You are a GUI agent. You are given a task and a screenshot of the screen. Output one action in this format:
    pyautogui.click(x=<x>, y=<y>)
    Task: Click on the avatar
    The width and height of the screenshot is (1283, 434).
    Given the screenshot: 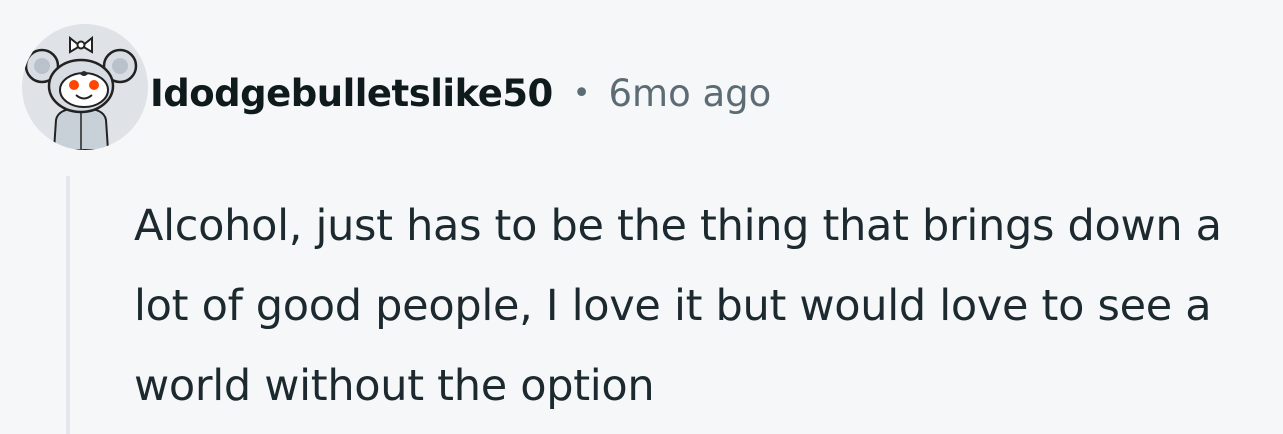 What is the action you would take?
    pyautogui.click(x=85, y=87)
    